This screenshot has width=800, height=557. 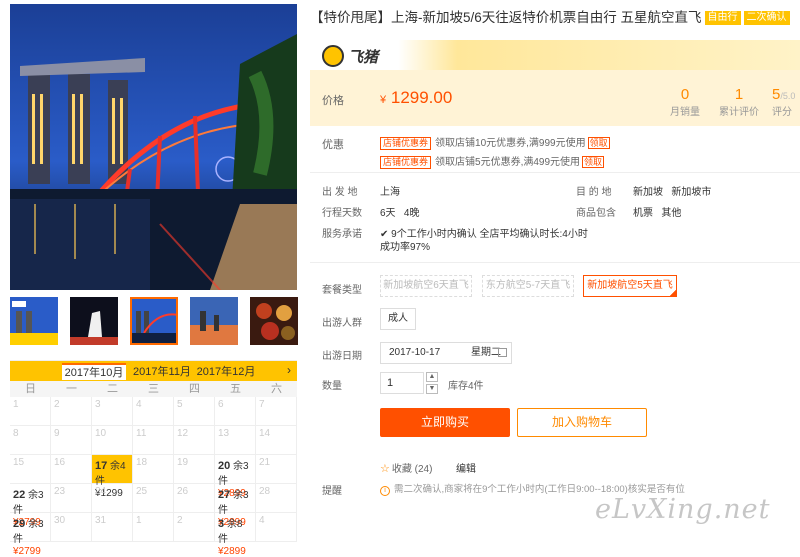 What do you see at coordinates (289, 370) in the screenshot?
I see `chevron-right-icon: ›` at bounding box center [289, 370].